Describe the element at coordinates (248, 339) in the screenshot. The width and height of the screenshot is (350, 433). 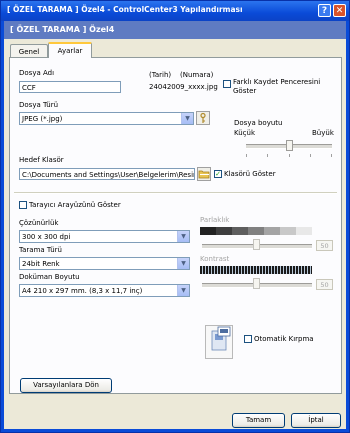
I see `autocrop-checkbox` at that location.